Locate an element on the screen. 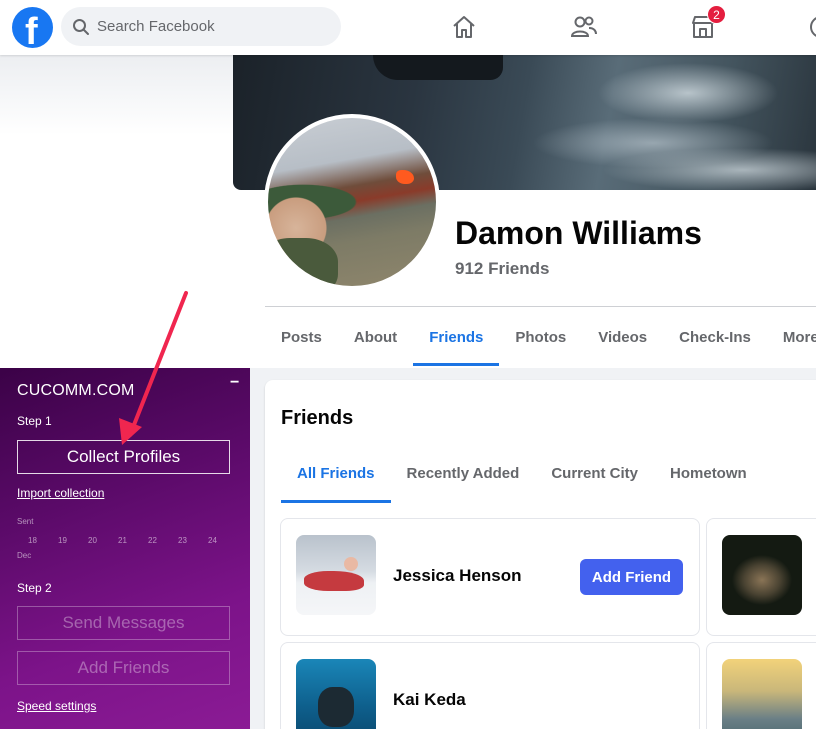 The width and height of the screenshot is (816, 729). tab-check-ins: Check-Ins is located at coordinates (715, 338).